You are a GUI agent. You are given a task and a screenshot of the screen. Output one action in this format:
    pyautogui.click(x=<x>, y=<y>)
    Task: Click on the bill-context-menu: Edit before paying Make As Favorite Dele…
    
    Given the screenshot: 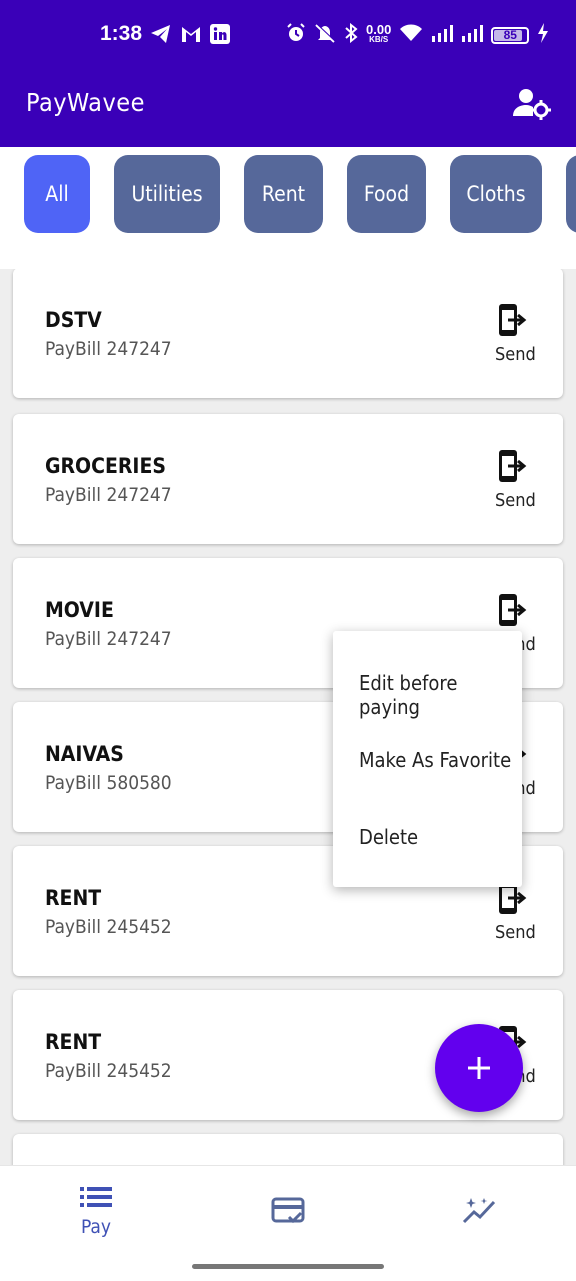 What is the action you would take?
    pyautogui.click(x=427, y=759)
    